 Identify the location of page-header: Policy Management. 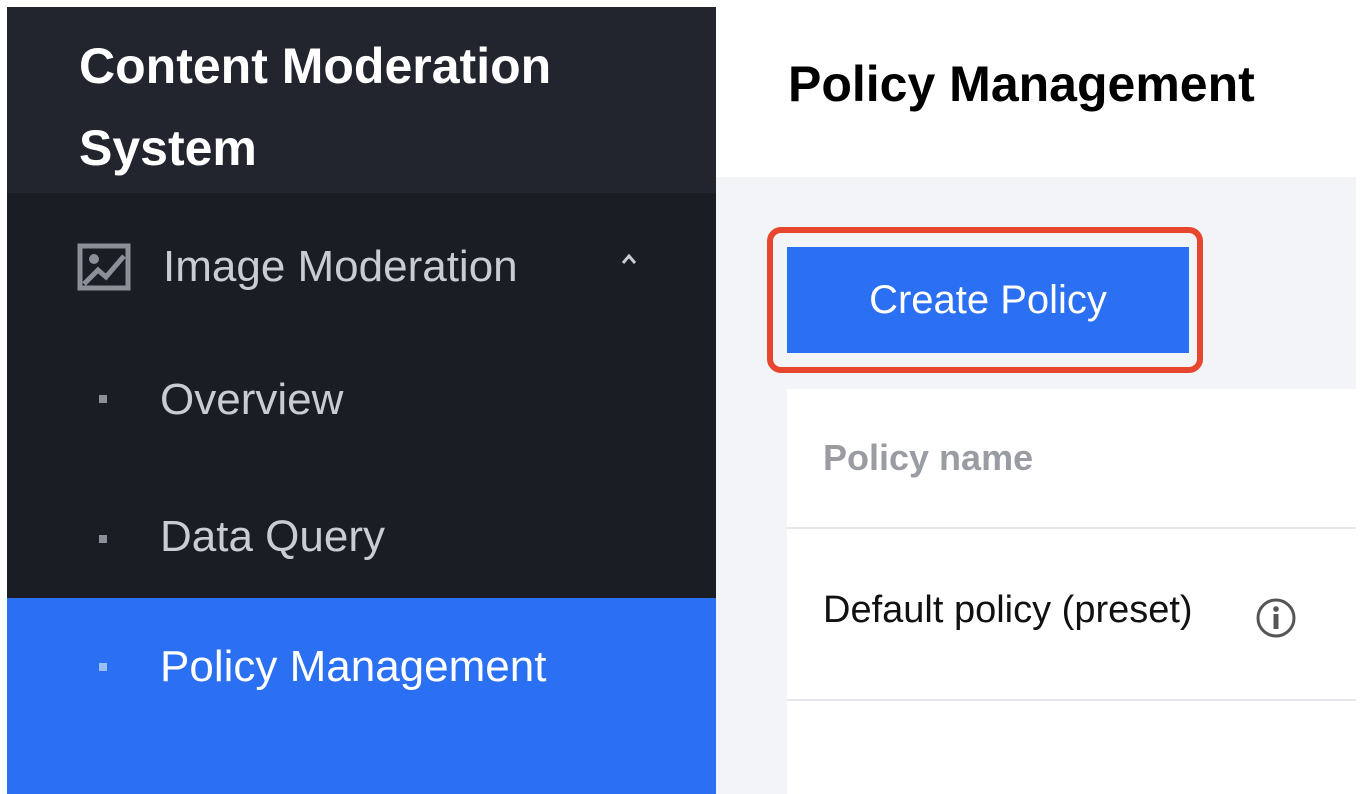
(1036, 92).